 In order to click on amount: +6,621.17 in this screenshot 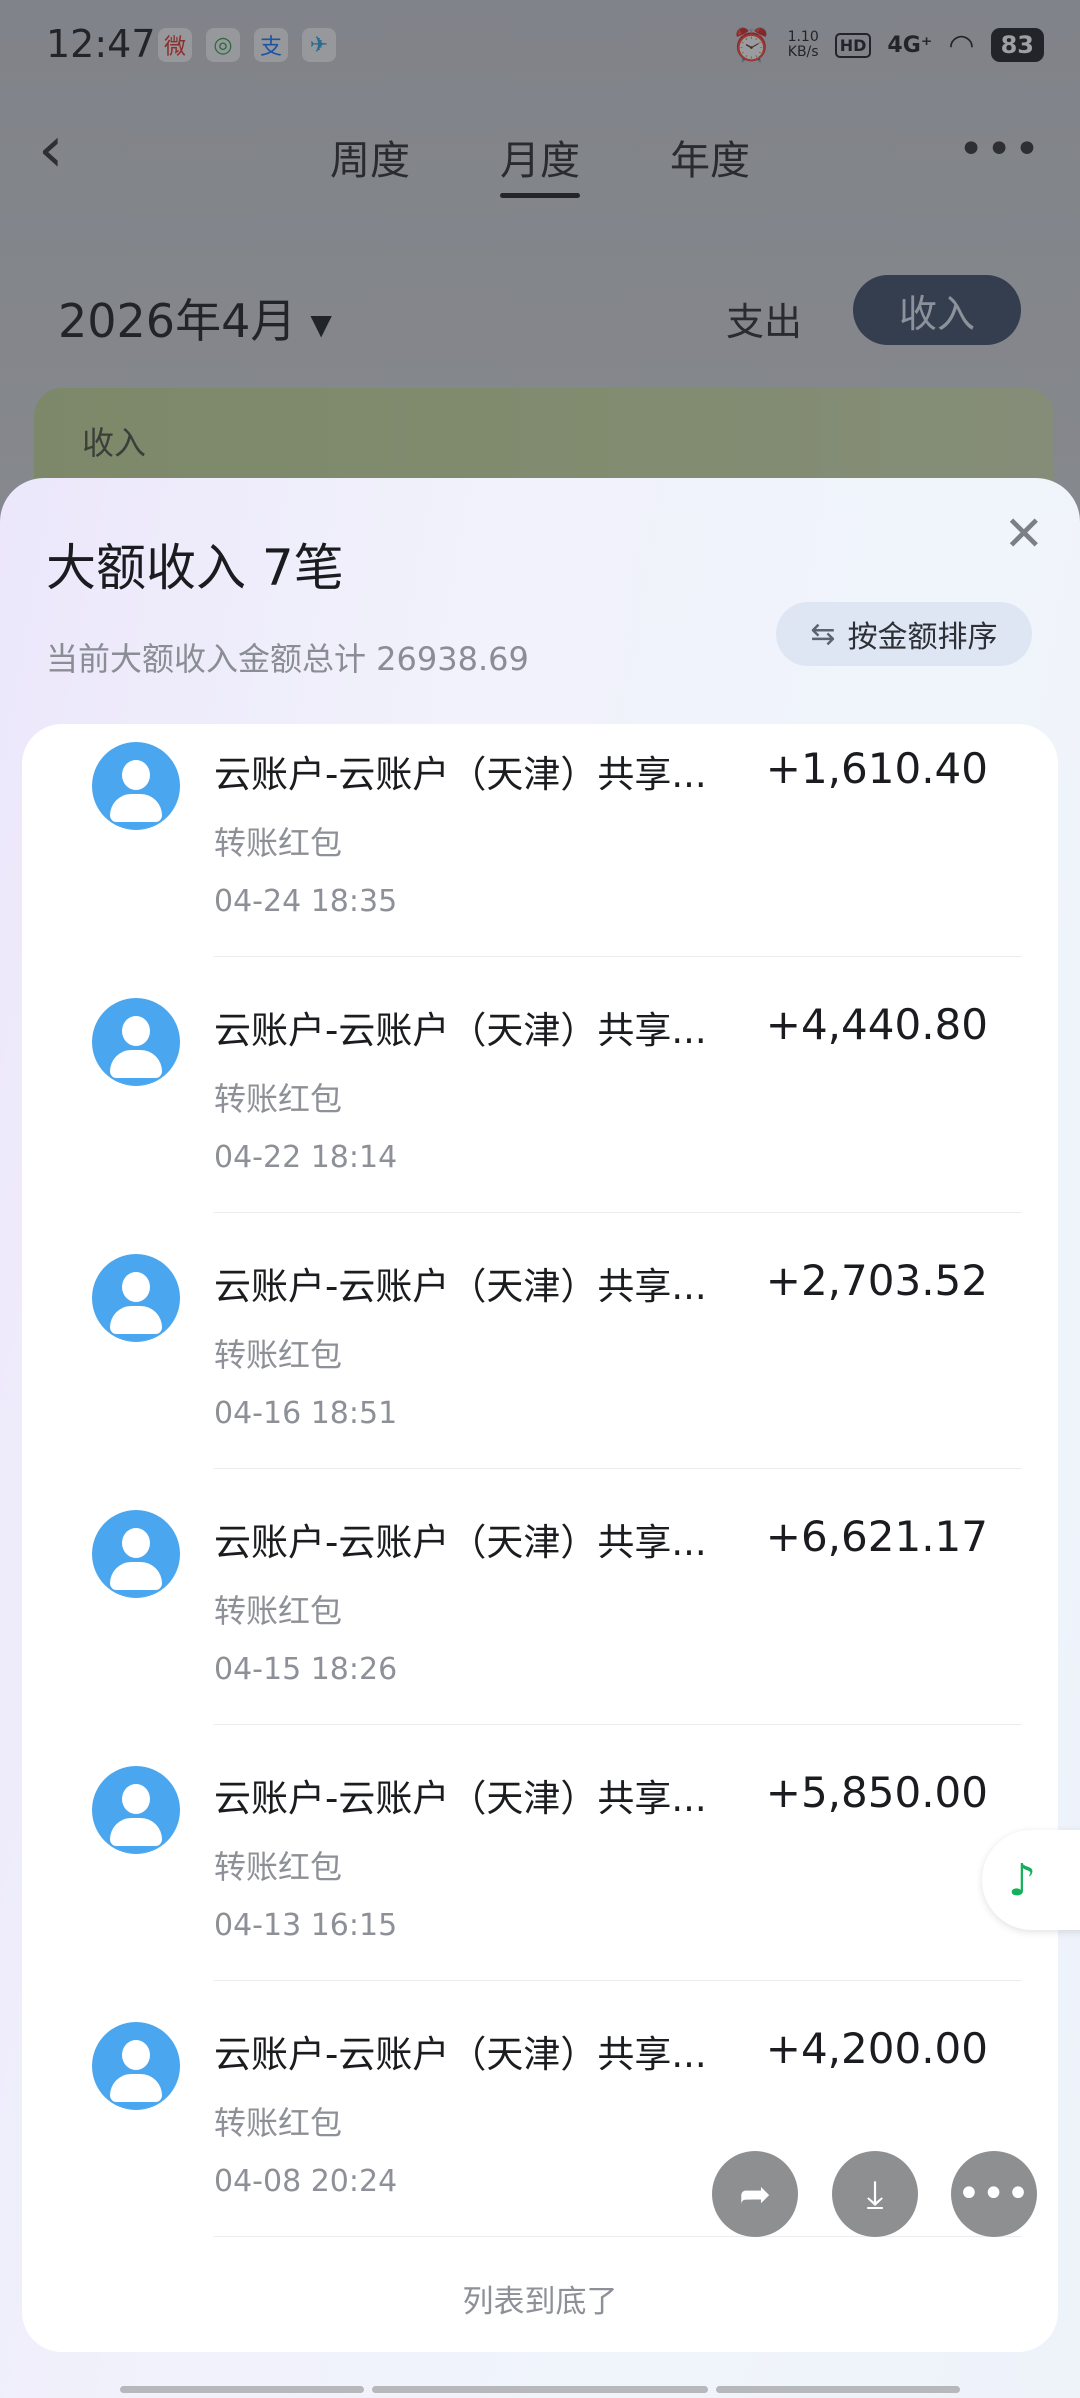, I will do `click(876, 1536)`.